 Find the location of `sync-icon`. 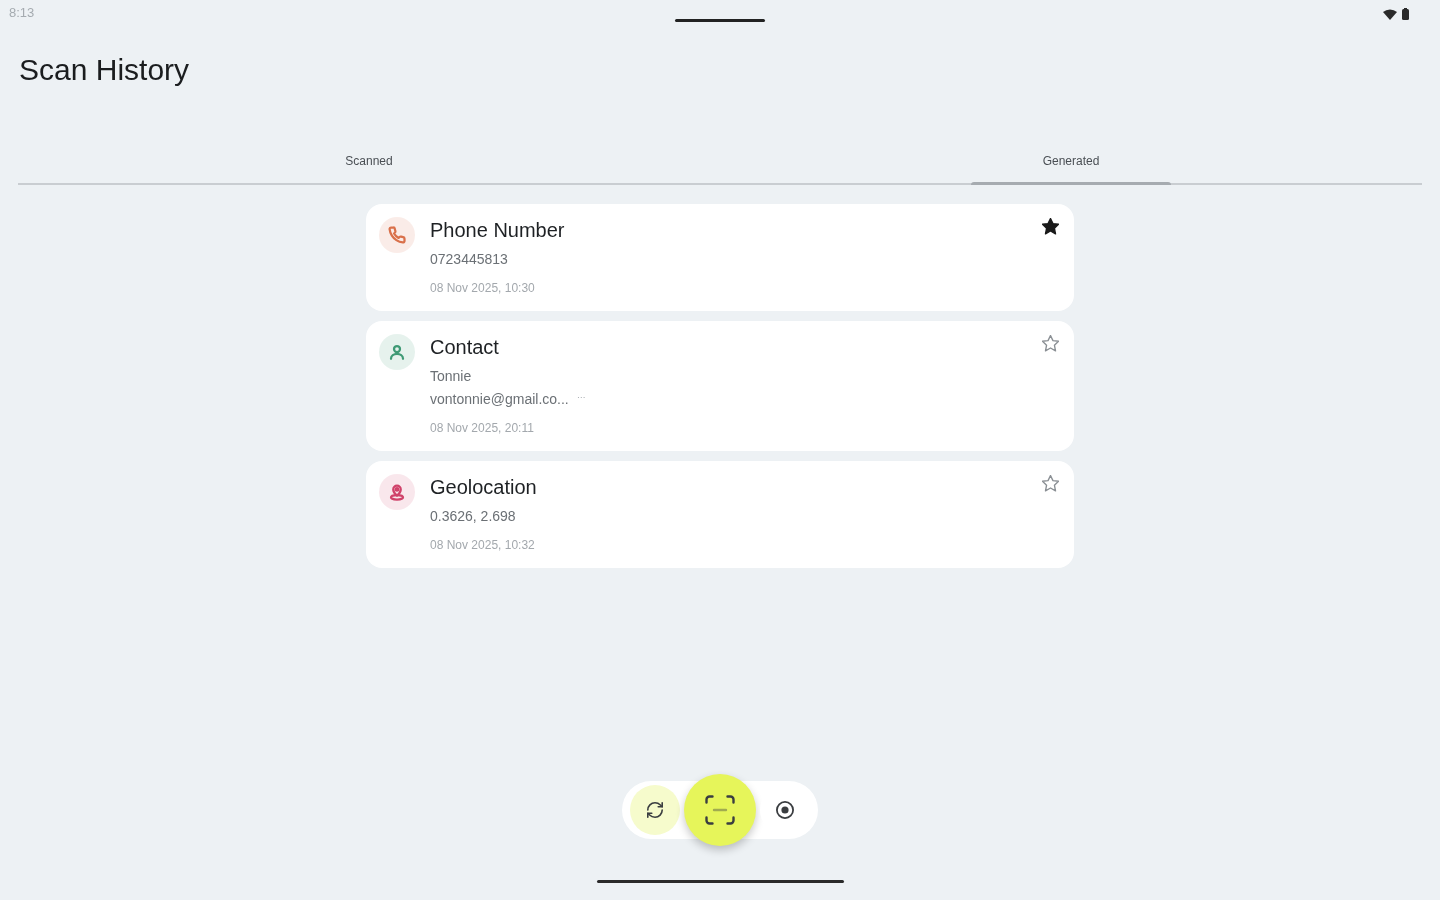

sync-icon is located at coordinates (655, 810).